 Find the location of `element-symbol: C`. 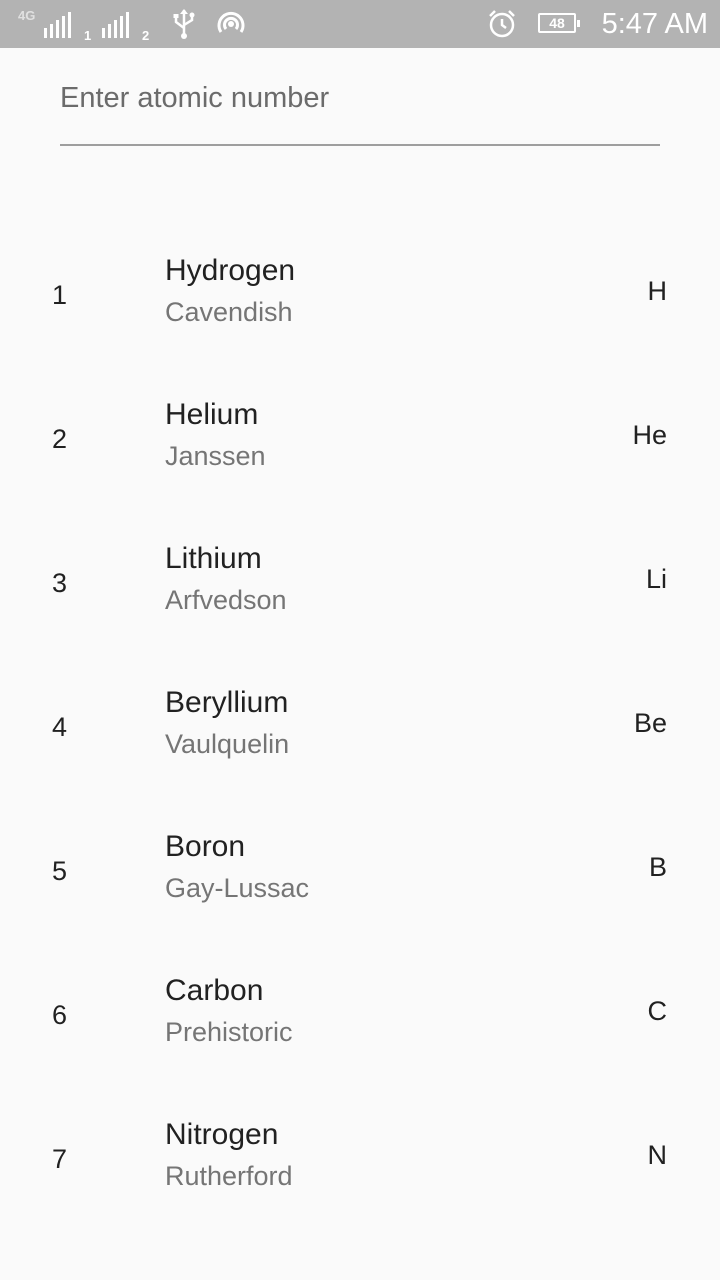

element-symbol: C is located at coordinates (657, 1011).